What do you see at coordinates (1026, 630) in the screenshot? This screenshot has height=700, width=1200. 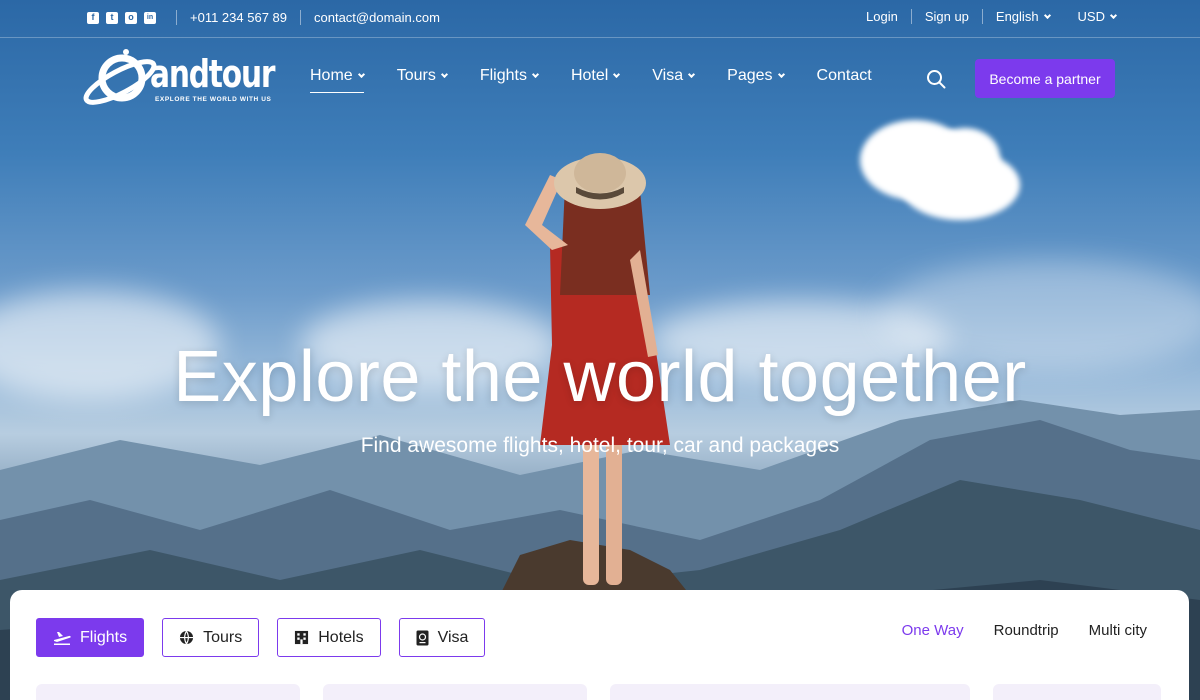 I see `trip-option-roundtrip: Roundtrip` at bounding box center [1026, 630].